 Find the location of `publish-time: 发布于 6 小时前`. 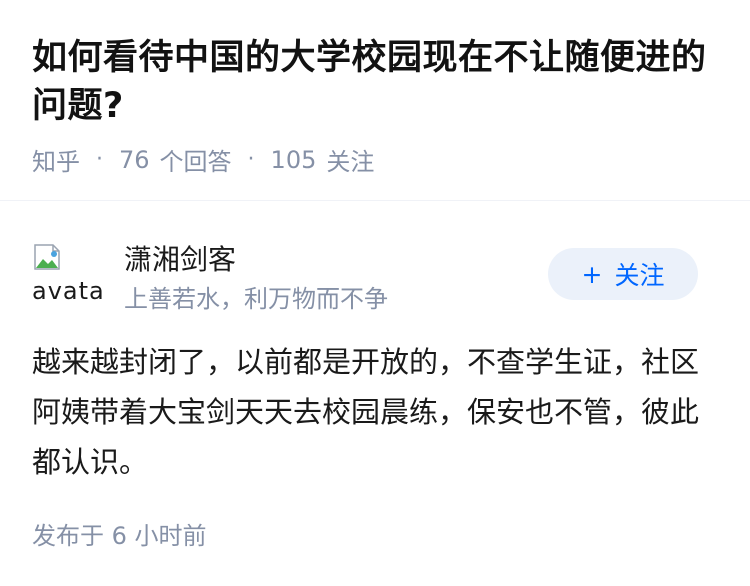

publish-time: 发布于 6 小时前 is located at coordinates (119, 536).